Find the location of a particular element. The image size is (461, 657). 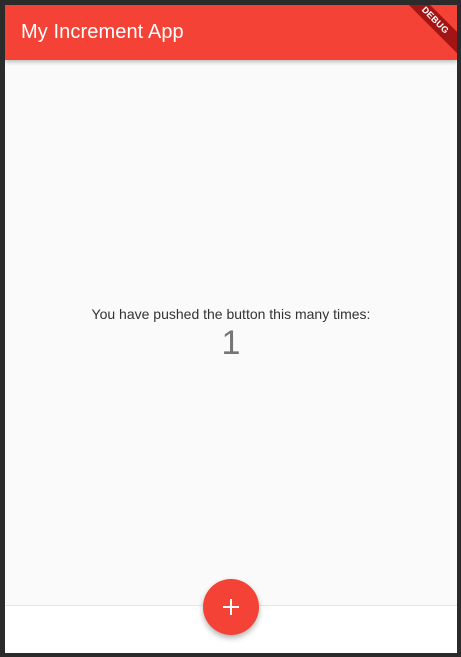

counter-value: 1 is located at coordinates (231, 343).